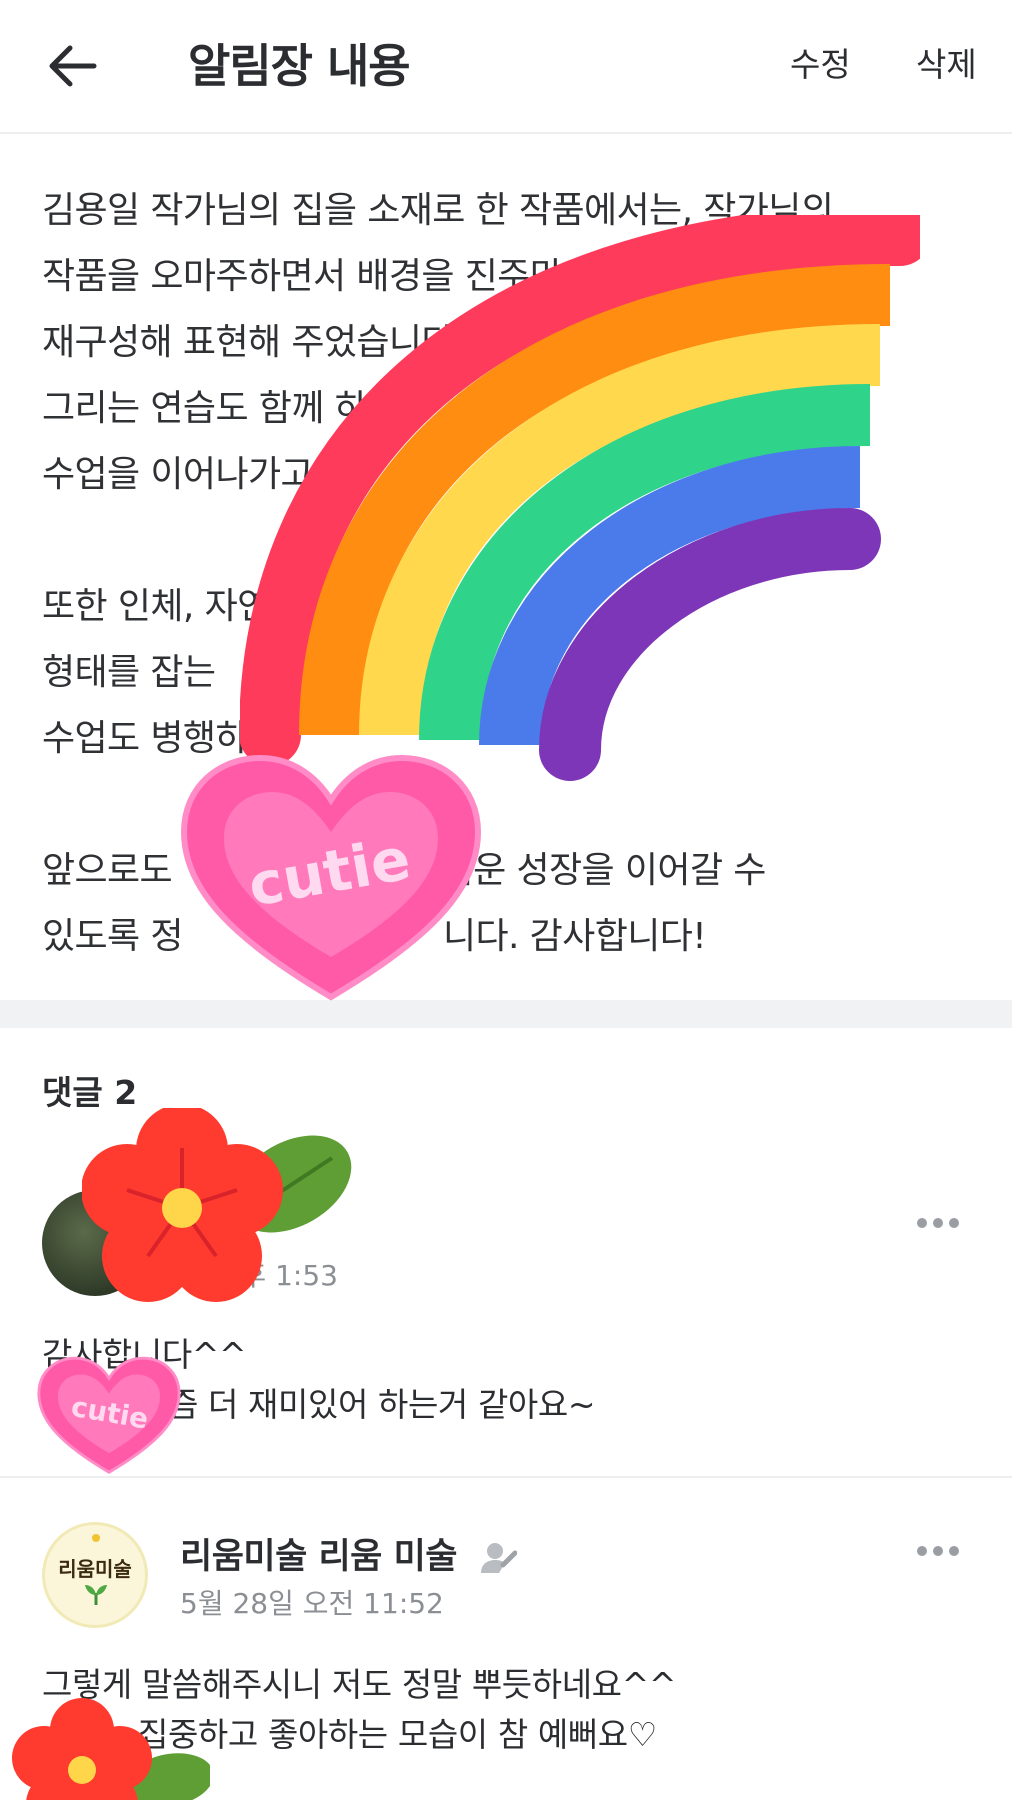 This screenshot has height=1800, width=1012. What do you see at coordinates (507, 1380) in the screenshot?
I see `comment-text: 감사합니다^^ 요즘 더 재미있어 하는거 같아요~` at bounding box center [507, 1380].